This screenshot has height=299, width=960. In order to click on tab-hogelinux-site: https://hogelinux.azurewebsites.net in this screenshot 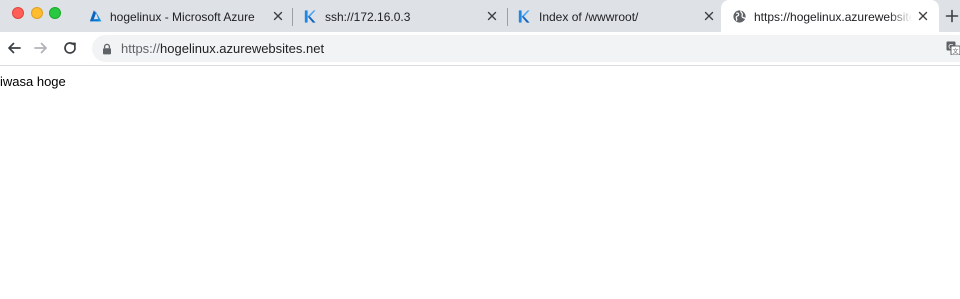, I will do `click(830, 16)`.